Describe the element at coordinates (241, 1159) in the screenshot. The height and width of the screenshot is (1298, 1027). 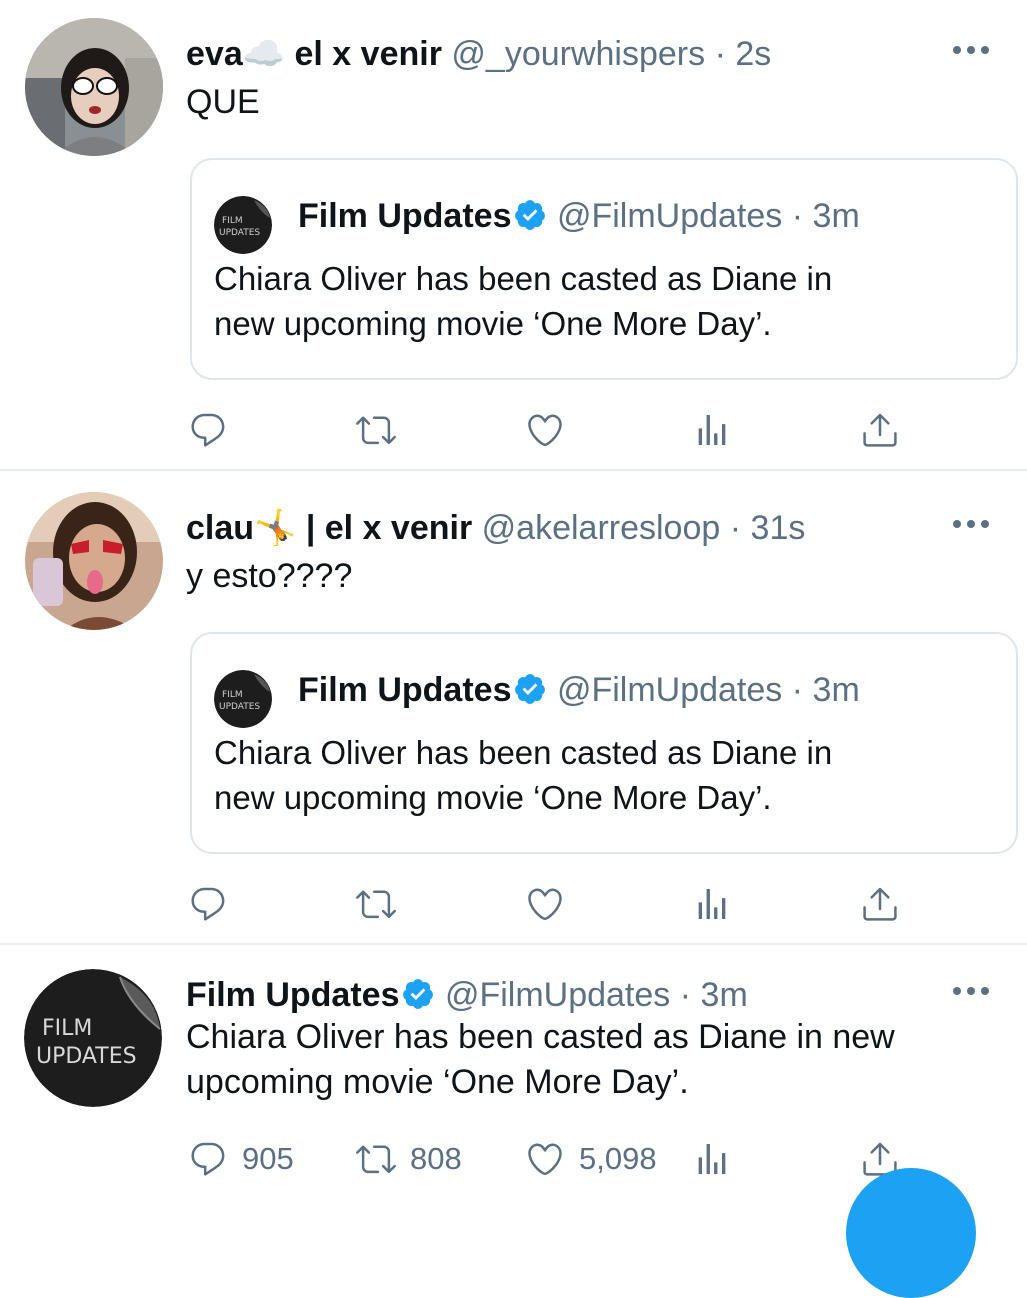
I see `reply-button: 905` at that location.